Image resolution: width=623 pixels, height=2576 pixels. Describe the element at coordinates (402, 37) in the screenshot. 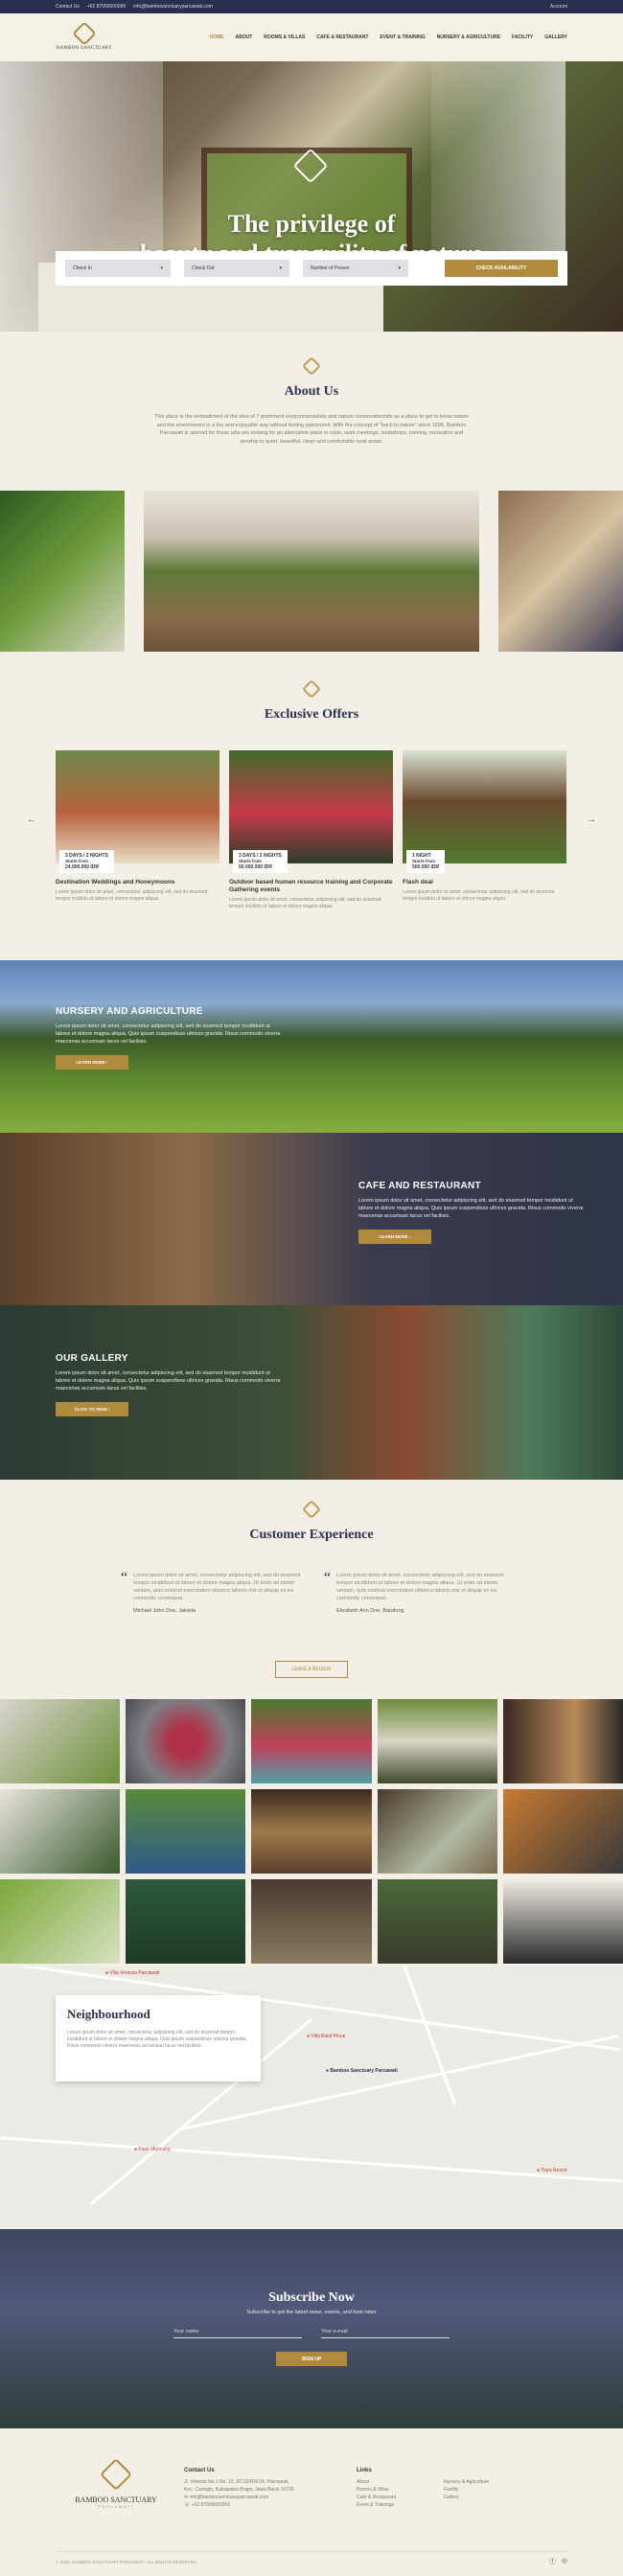

I see `nav-item-event: EVENT & TRAINING` at that location.